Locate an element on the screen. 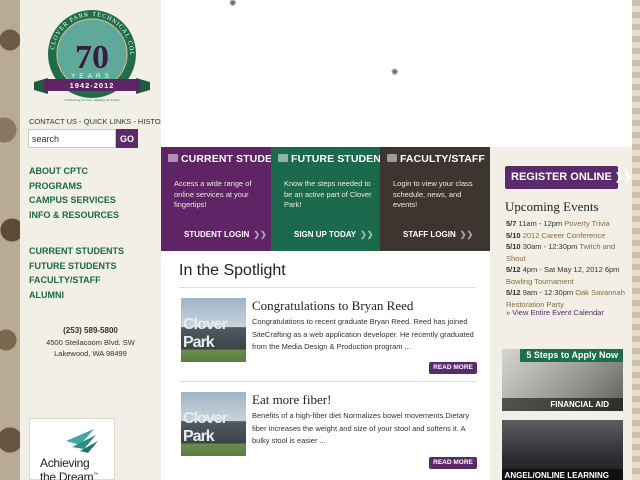 This screenshot has height=480, width=640. search-form: GO is located at coordinates (83, 138).